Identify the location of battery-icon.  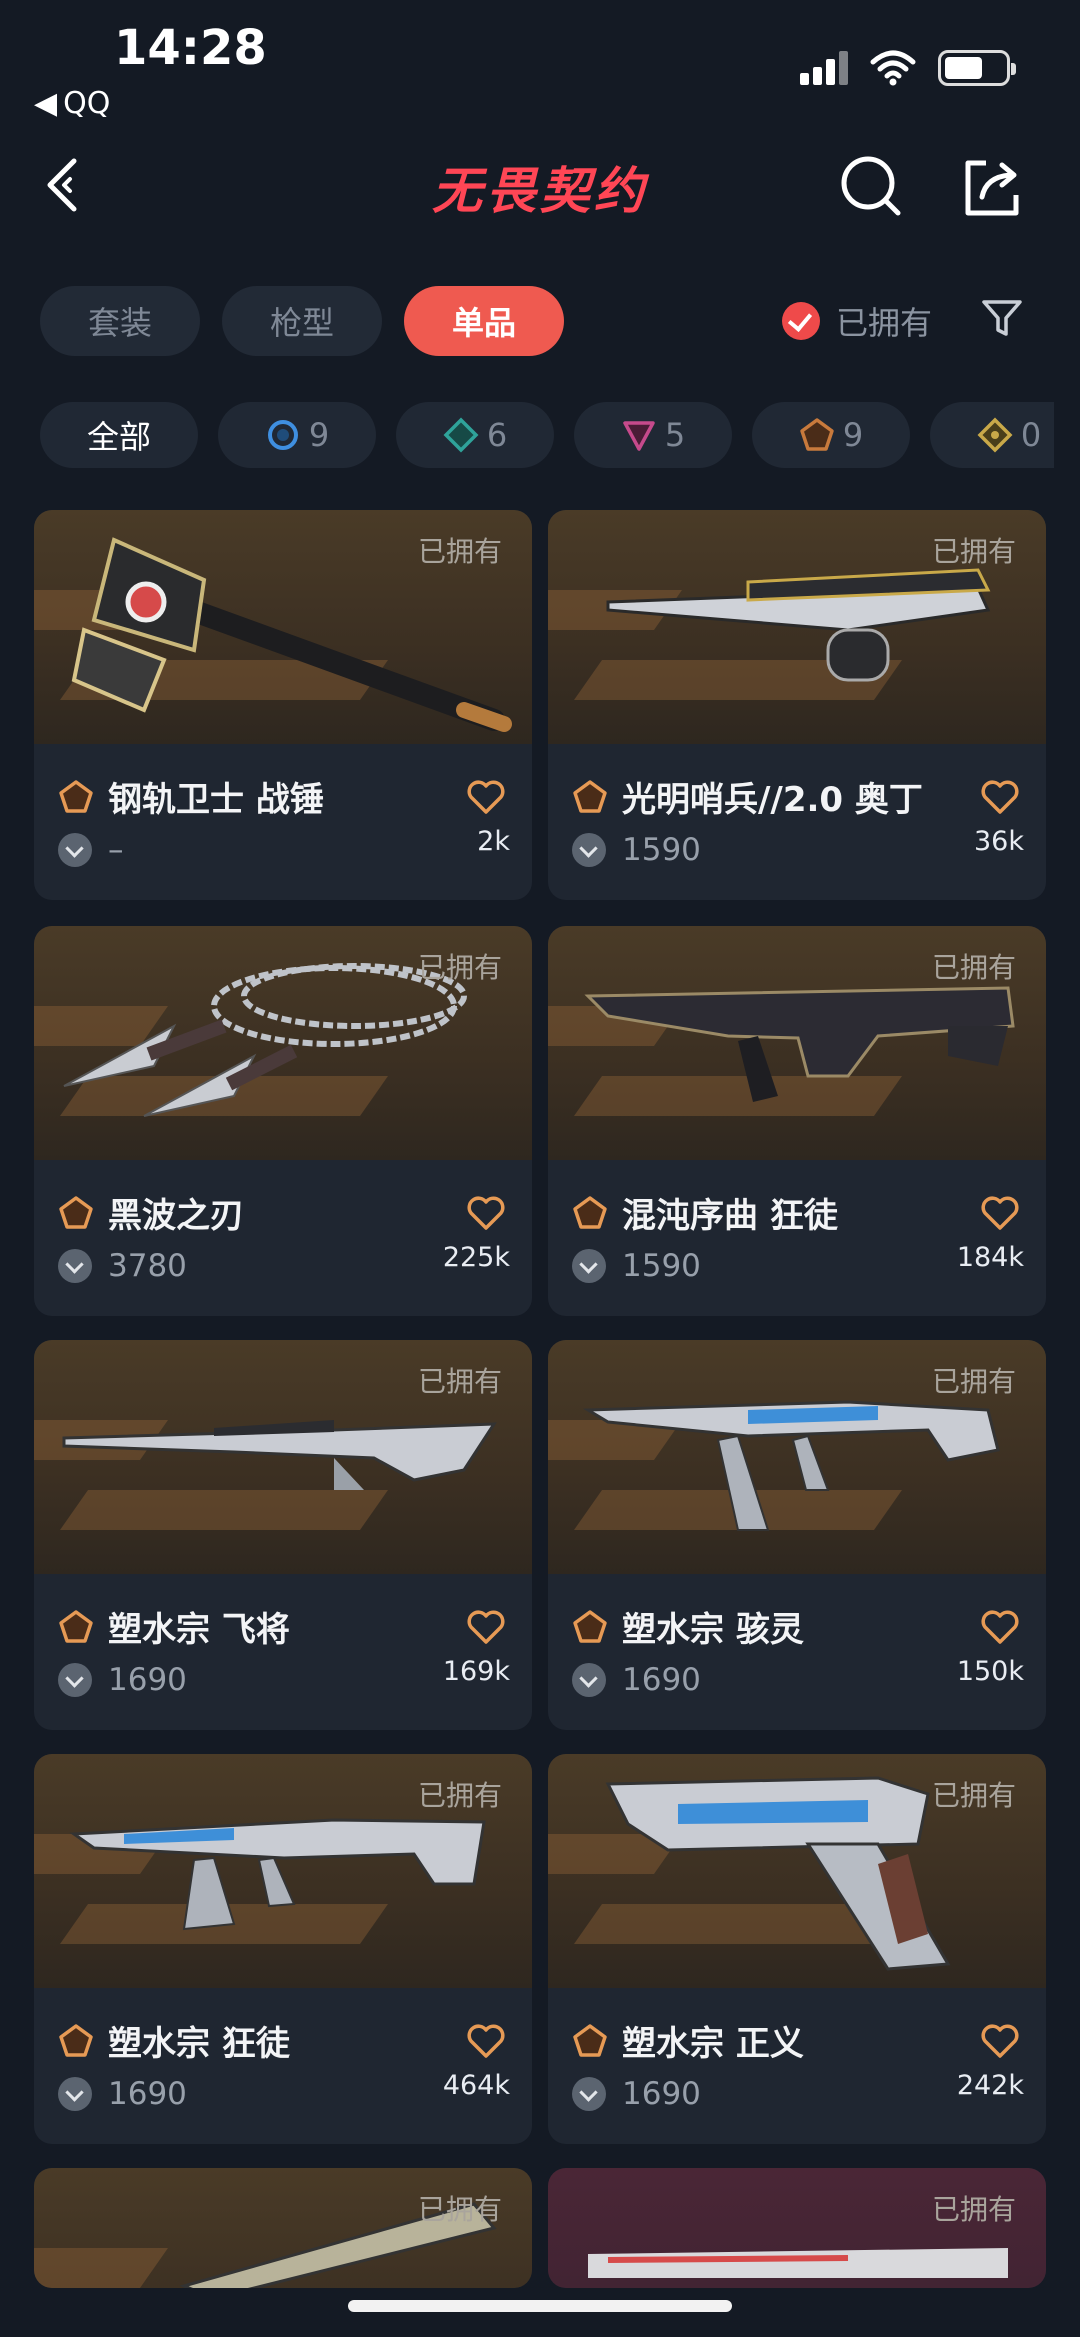
(977, 68).